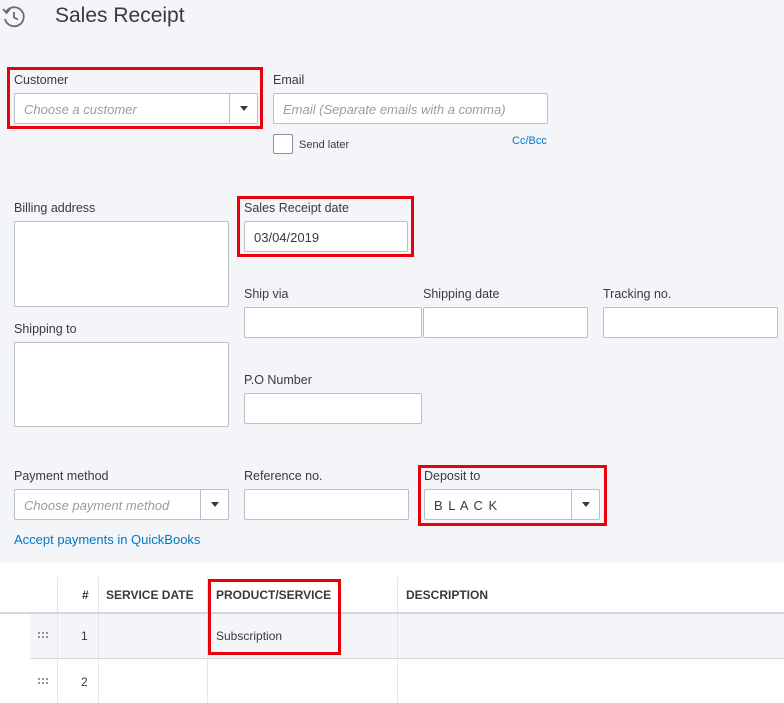 The height and width of the screenshot is (703, 784). What do you see at coordinates (97, 505) in the screenshot?
I see `payment-method-placeholder: Choose payment method` at bounding box center [97, 505].